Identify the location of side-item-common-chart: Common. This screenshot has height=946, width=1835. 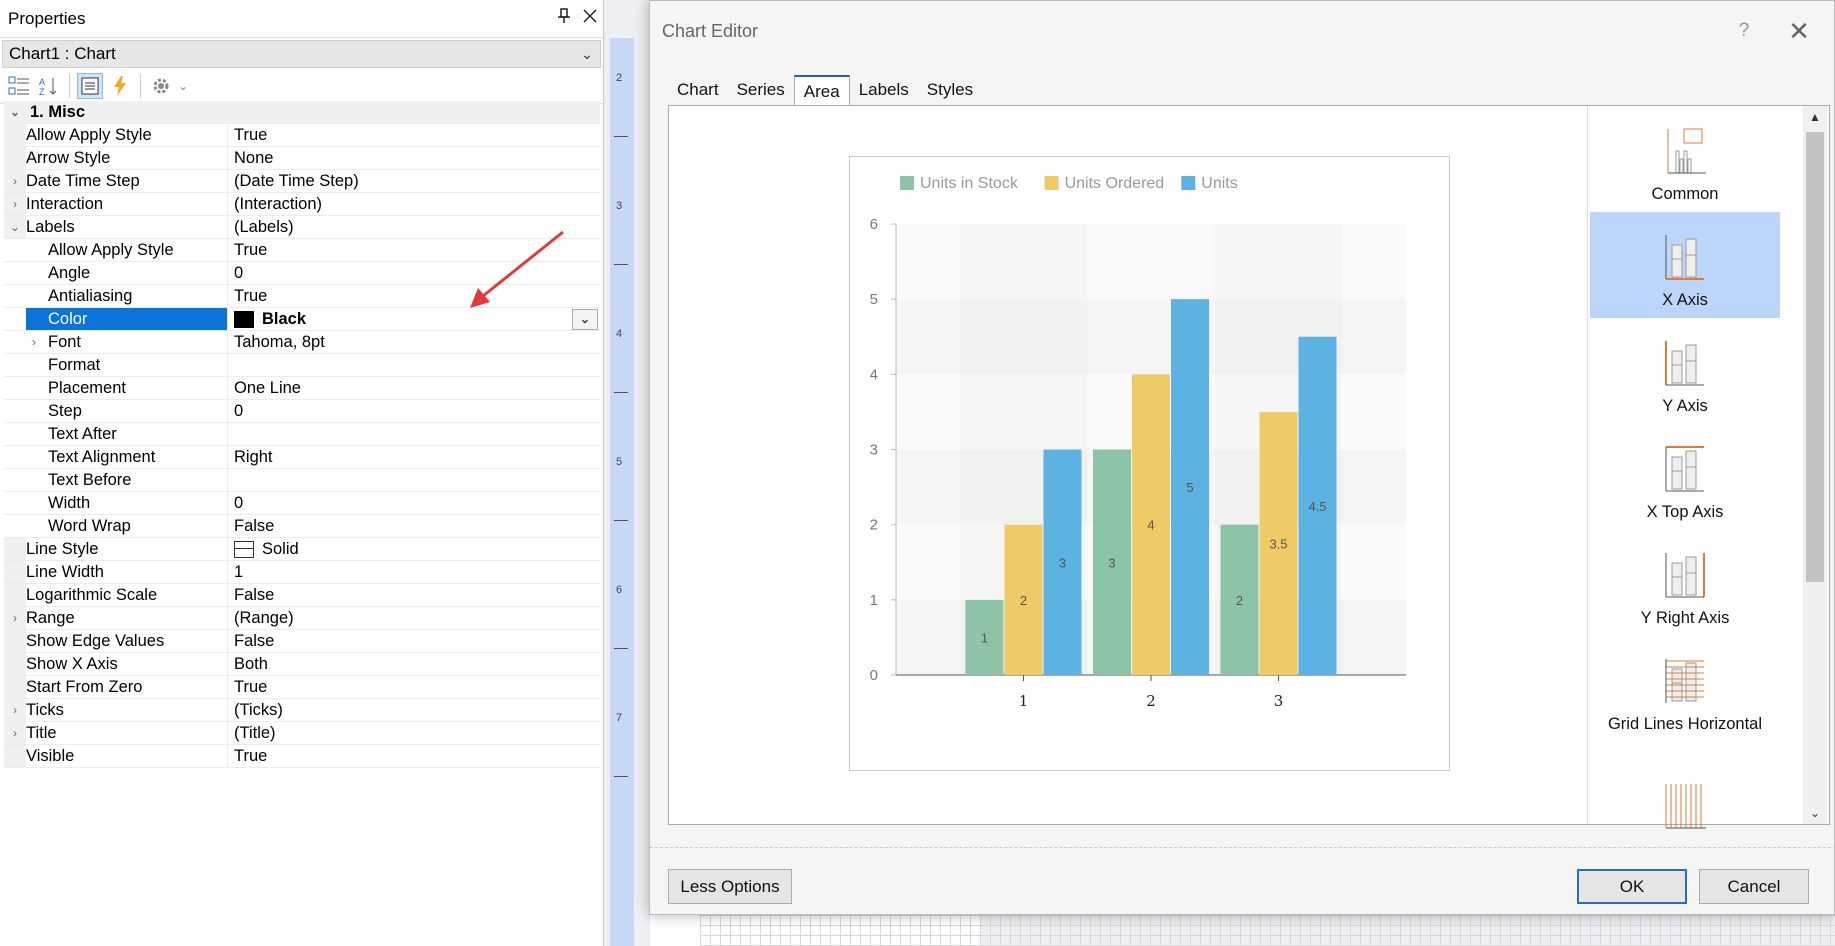
(1685, 159).